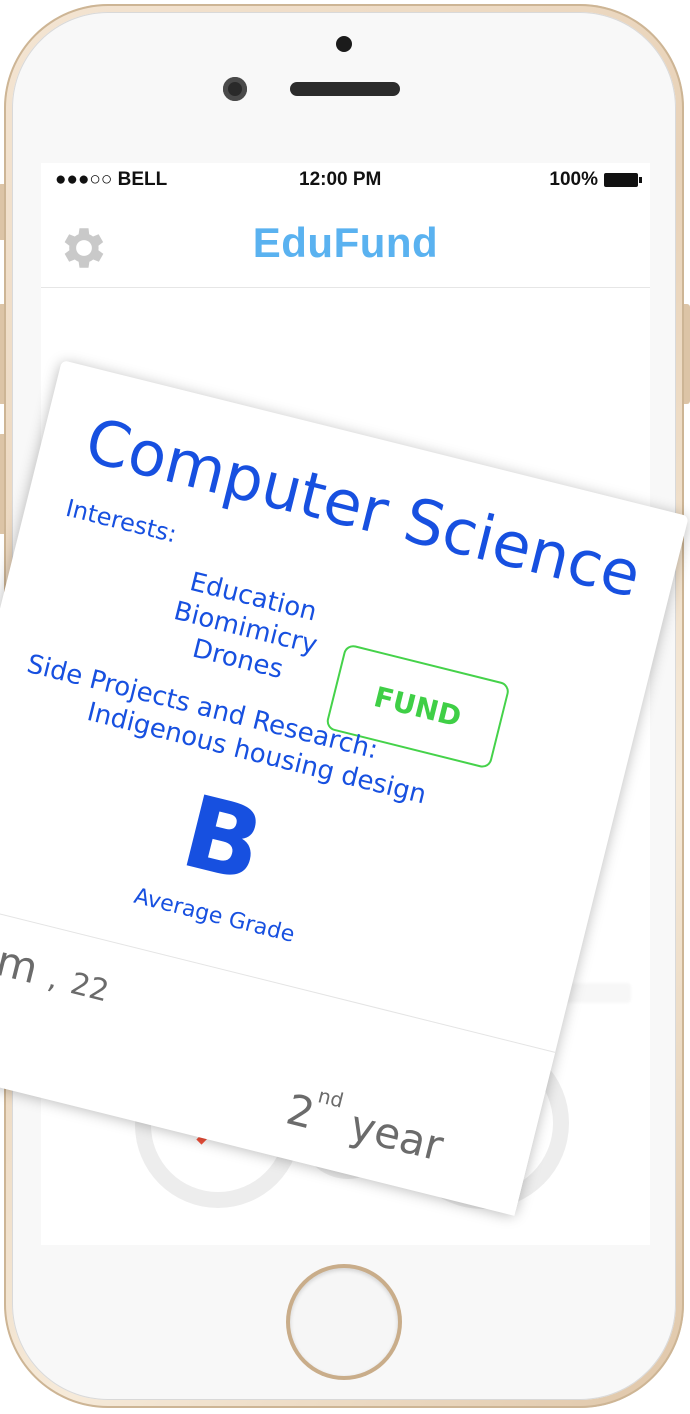 This screenshot has height=1414, width=690. I want to click on student-year: 2nd year, so click(365, 1124).